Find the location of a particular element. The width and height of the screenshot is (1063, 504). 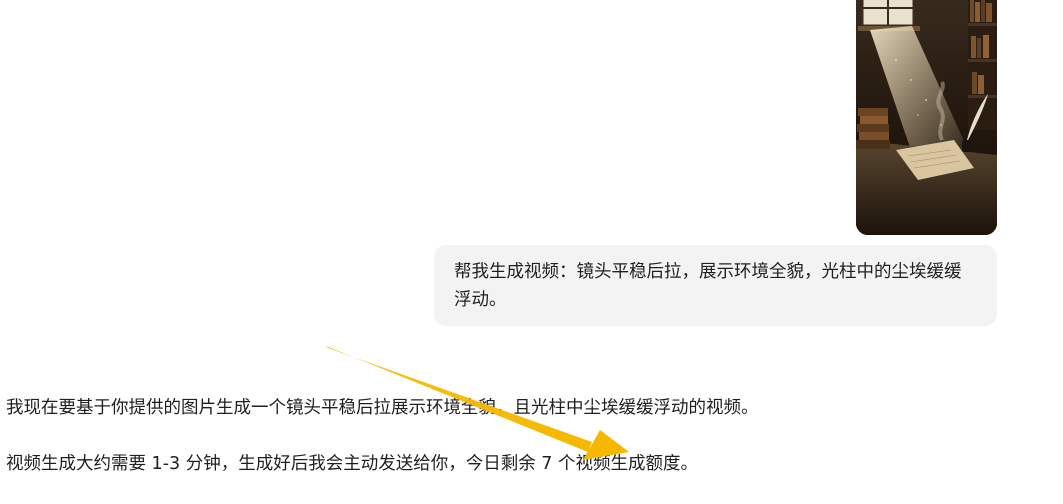

user-message-text: 帮我生成视频：镜头平稳后拉，展示环境全貌，光柱中的尘埃缓缓浮动。 is located at coordinates (708, 286).